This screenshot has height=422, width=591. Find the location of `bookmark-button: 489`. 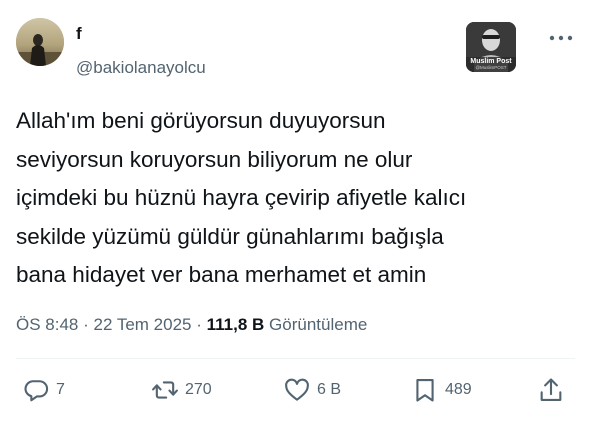

bookmark-button: 489 is located at coordinates (441, 390).